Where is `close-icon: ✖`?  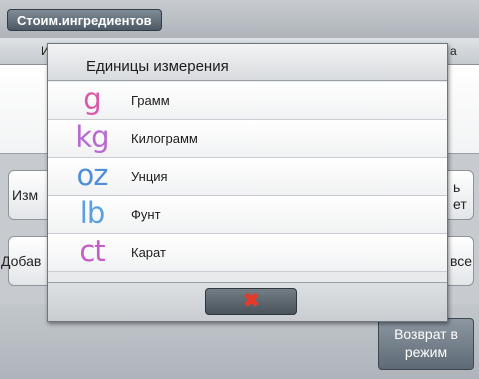 close-icon: ✖ is located at coordinates (251, 301).